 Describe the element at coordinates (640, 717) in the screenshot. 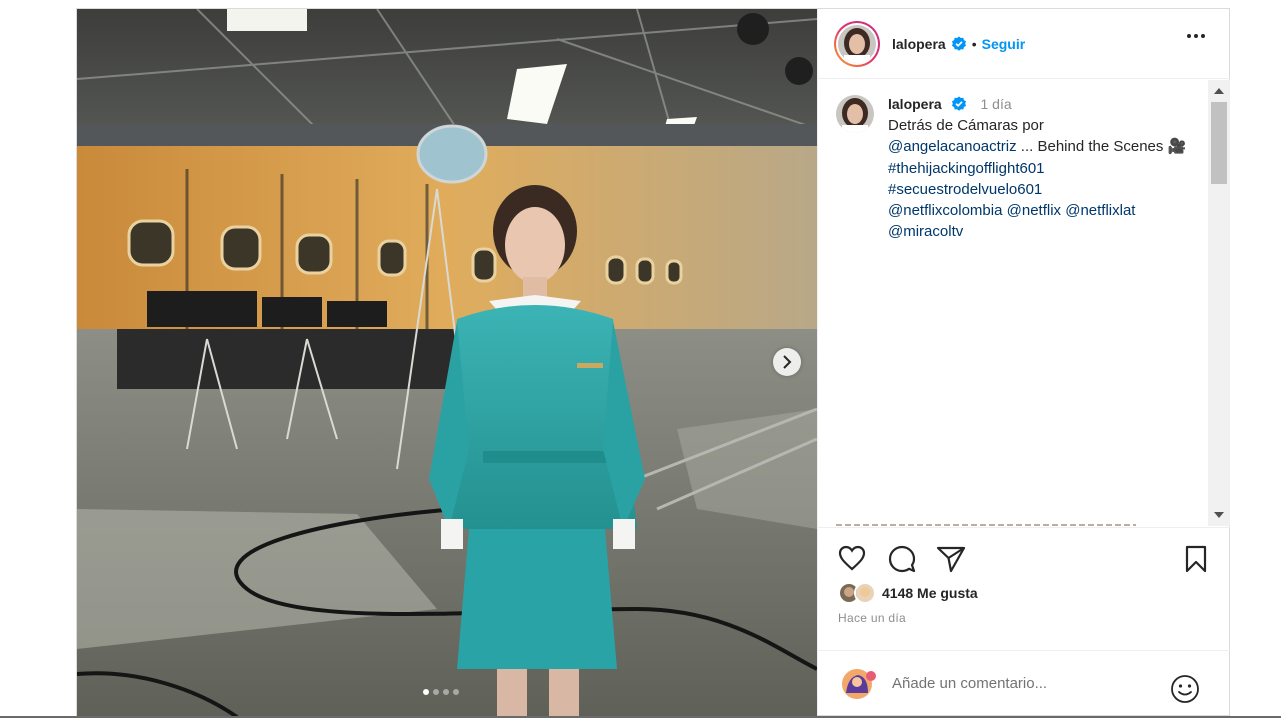

I see `window-bottom-border` at that location.